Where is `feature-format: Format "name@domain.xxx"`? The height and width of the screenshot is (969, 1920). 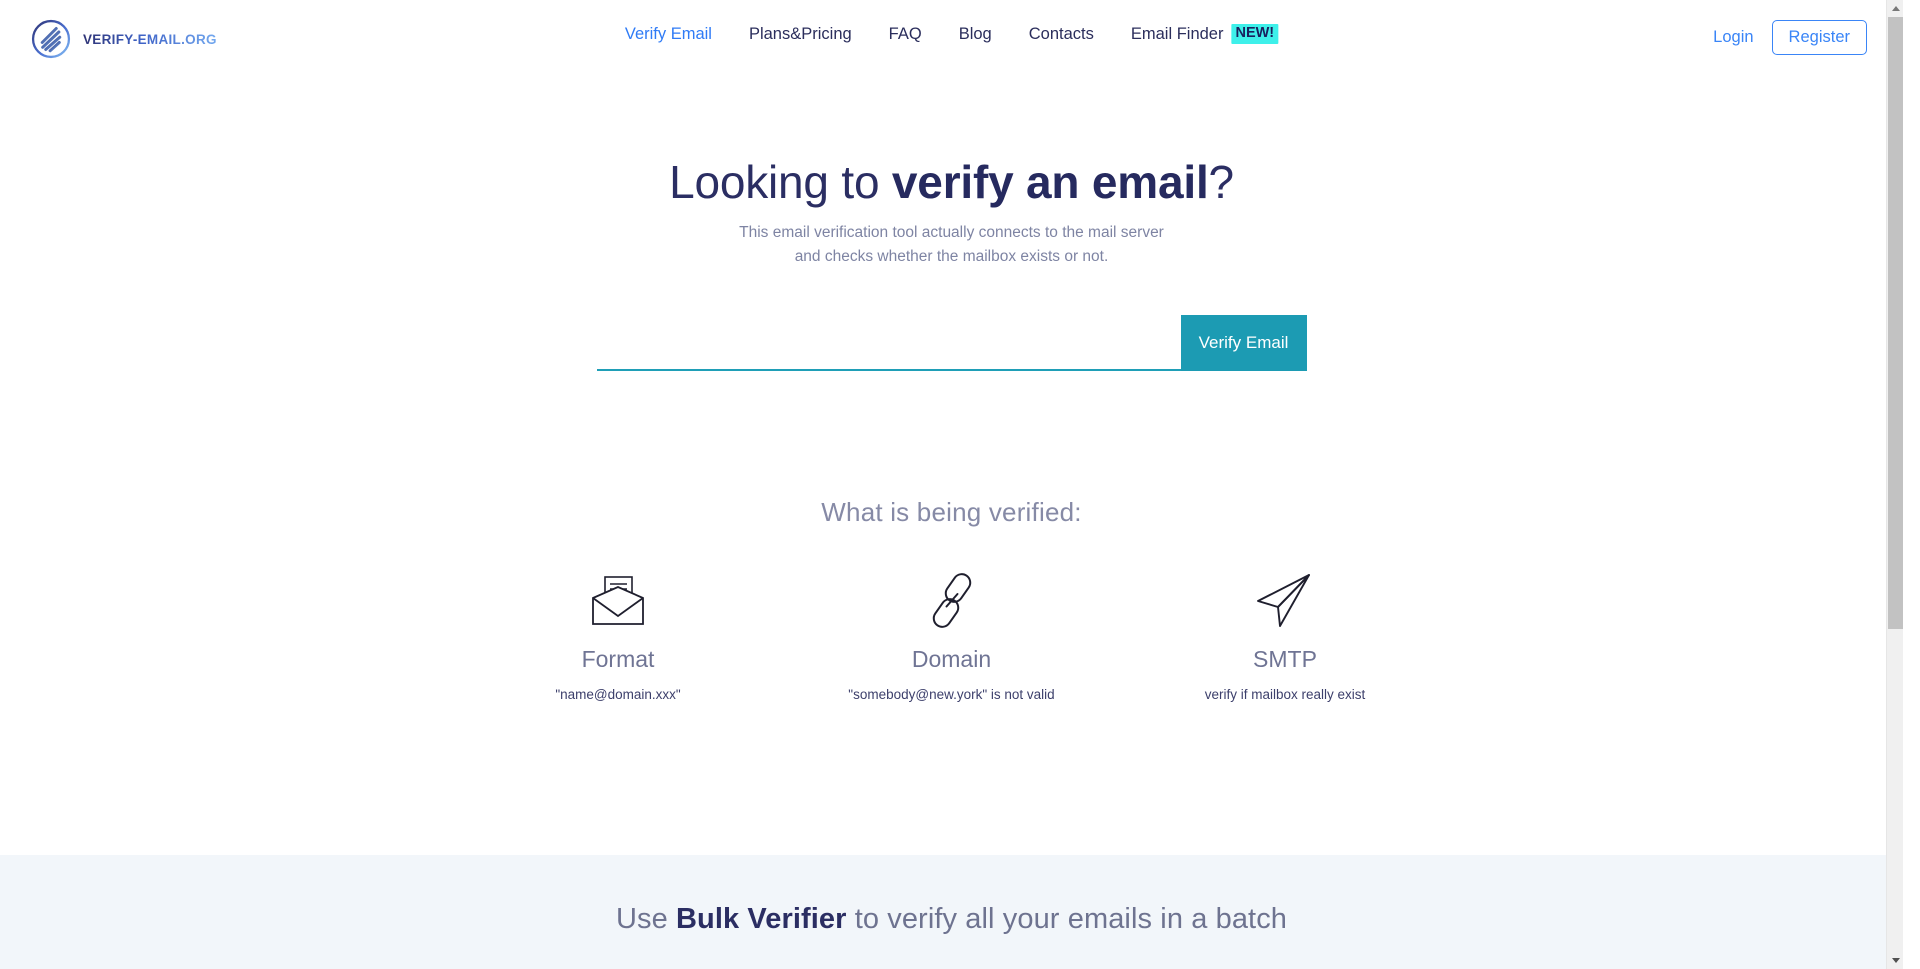
feature-format: Format "name@domain.xxx" is located at coordinates (618, 636).